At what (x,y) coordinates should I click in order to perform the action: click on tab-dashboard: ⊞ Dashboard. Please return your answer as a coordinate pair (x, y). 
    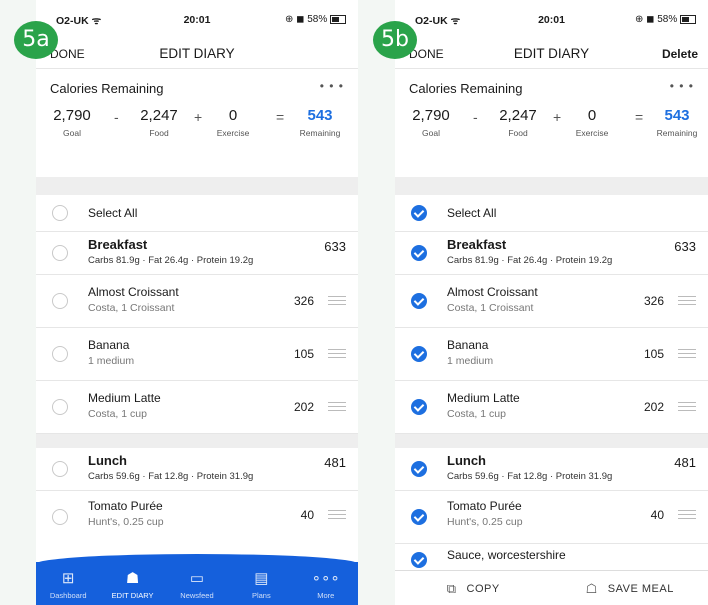
    Looking at the image, I should click on (68, 583).